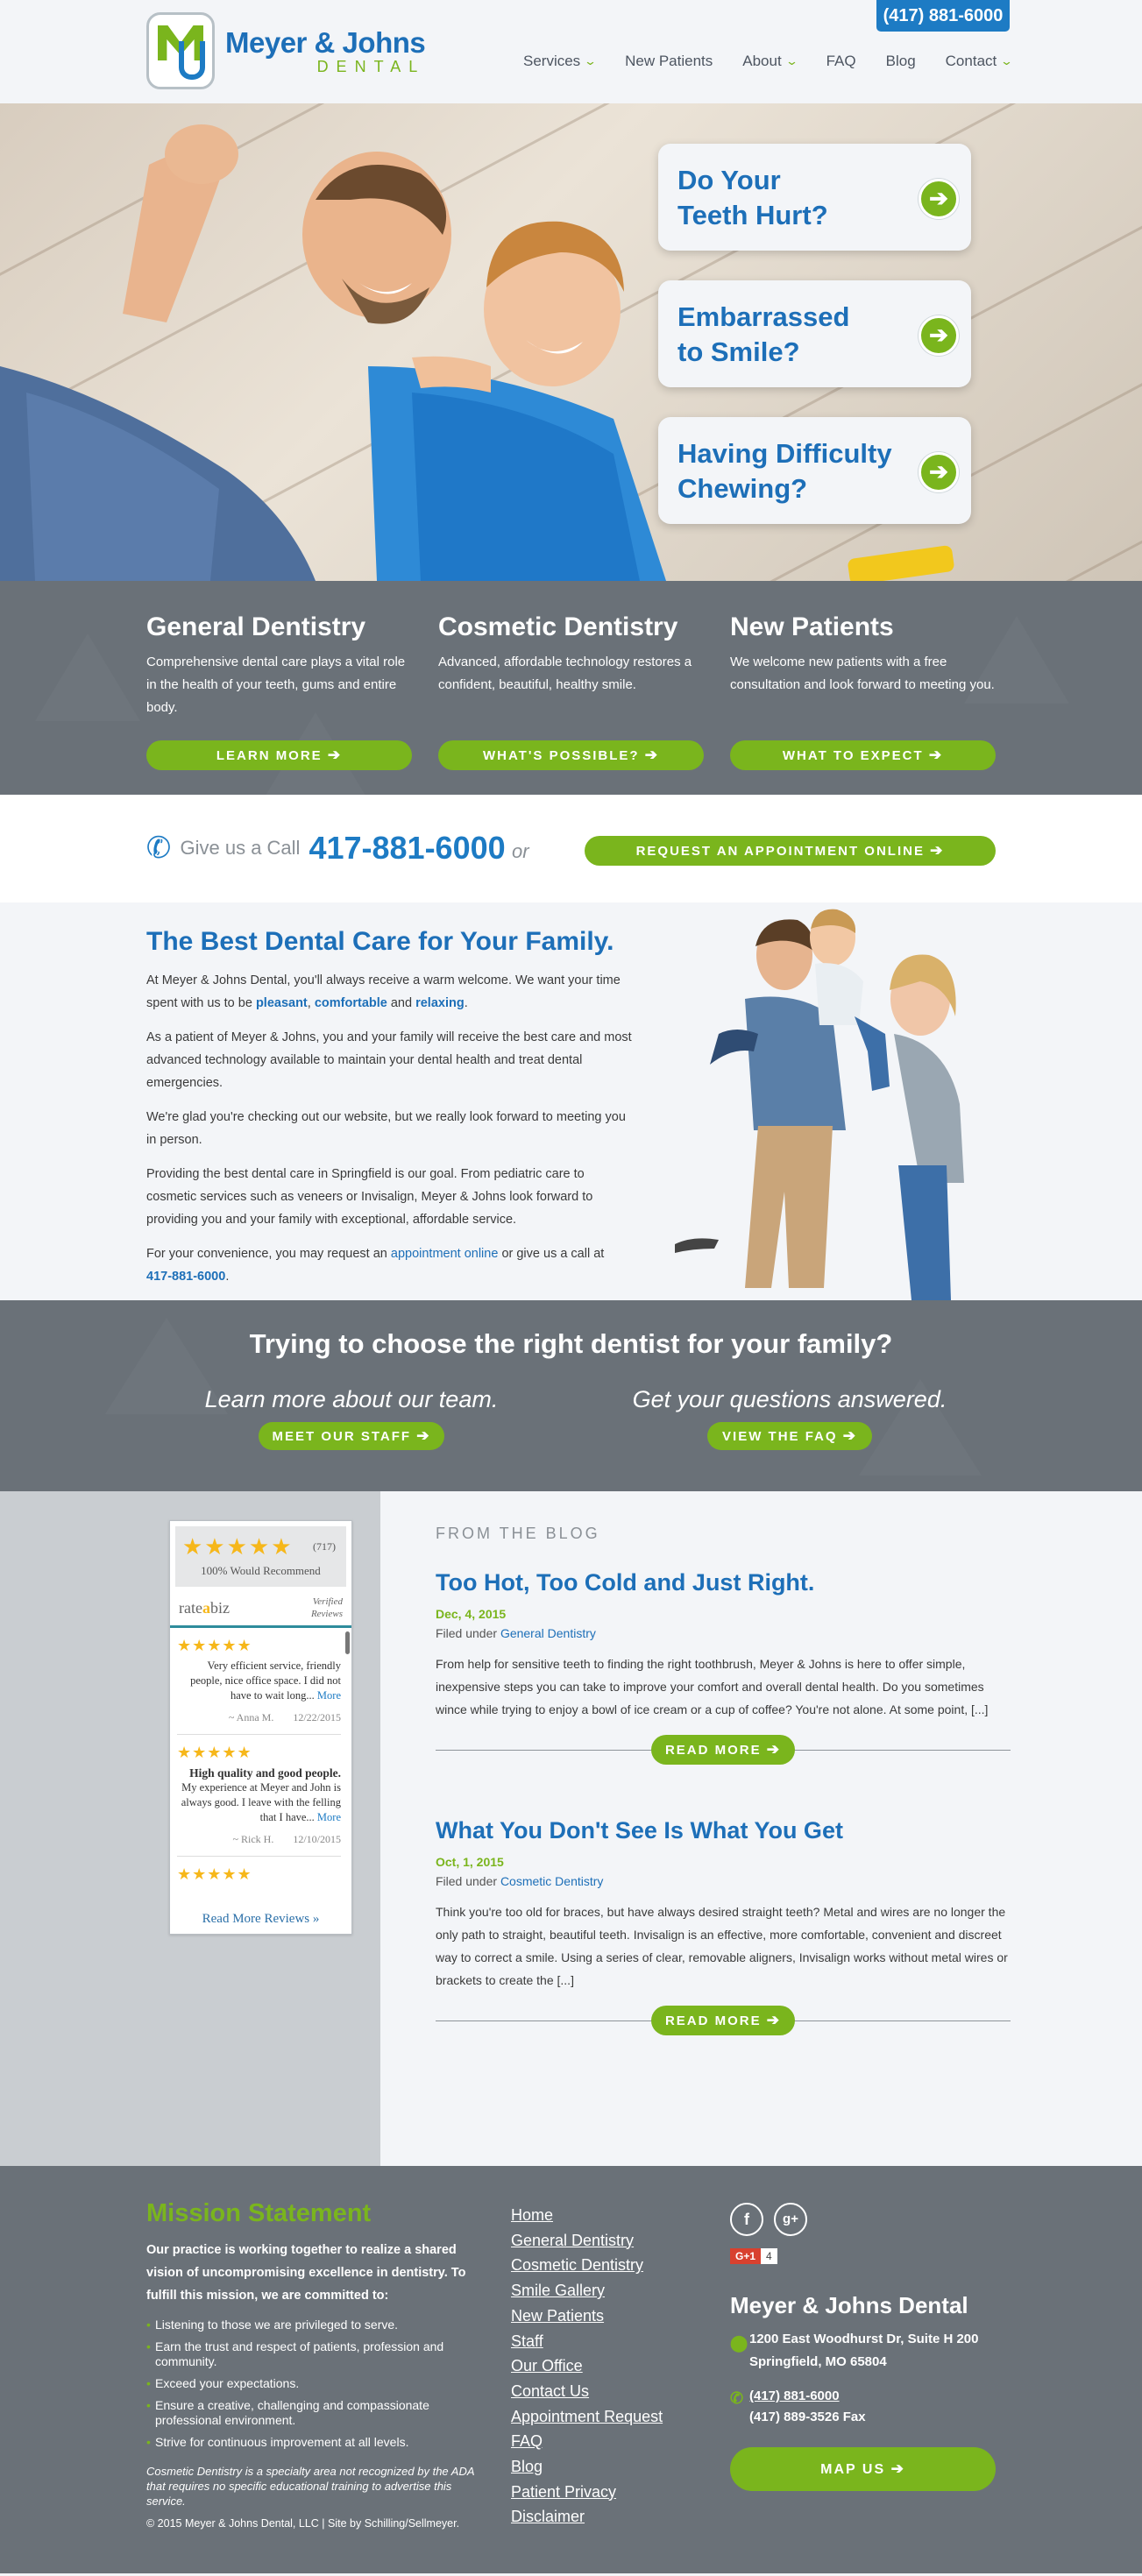 Image resolution: width=1142 pixels, height=2576 pixels. What do you see at coordinates (204, 1608) in the screenshot?
I see `rateabiz-logo: rateabiz` at bounding box center [204, 1608].